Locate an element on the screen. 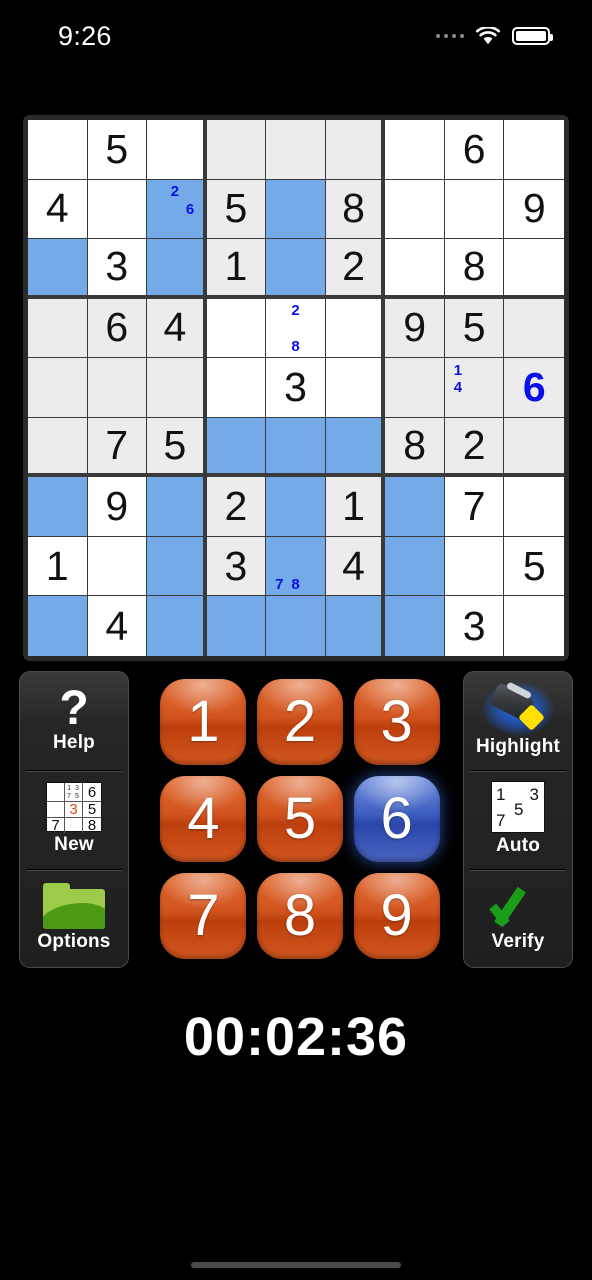 The width and height of the screenshot is (592, 1280). sudoku-cell-r2c1: 4 is located at coordinates (58, 209).